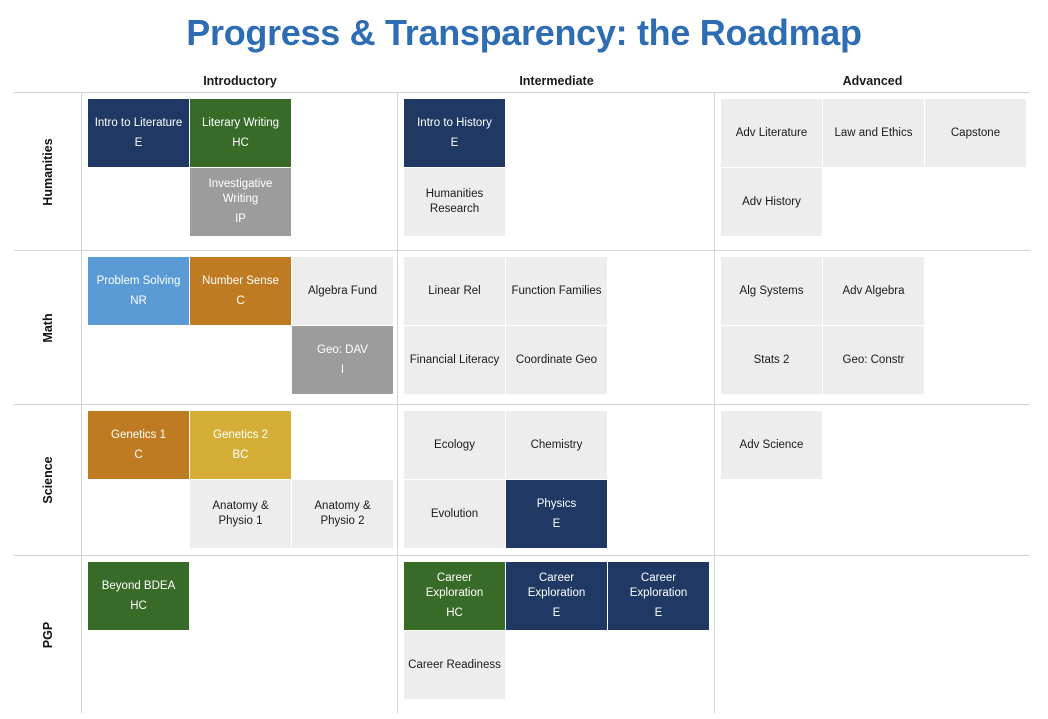 Image resolution: width=1048 pixels, height=719 pixels. I want to click on course-card: Career Exploration HC, so click(454, 596).